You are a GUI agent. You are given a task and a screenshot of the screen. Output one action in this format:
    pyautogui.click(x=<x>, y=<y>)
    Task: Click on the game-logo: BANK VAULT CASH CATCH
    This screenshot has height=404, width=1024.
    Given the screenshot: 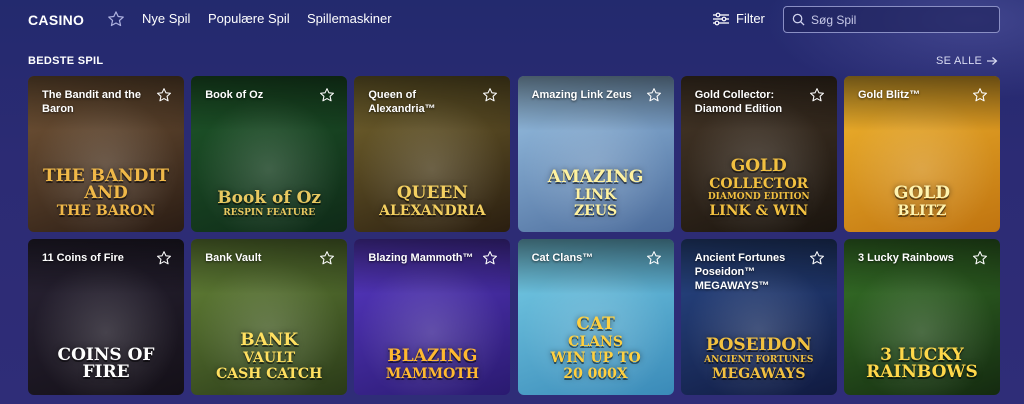 What is the action you would take?
    pyautogui.click(x=269, y=356)
    